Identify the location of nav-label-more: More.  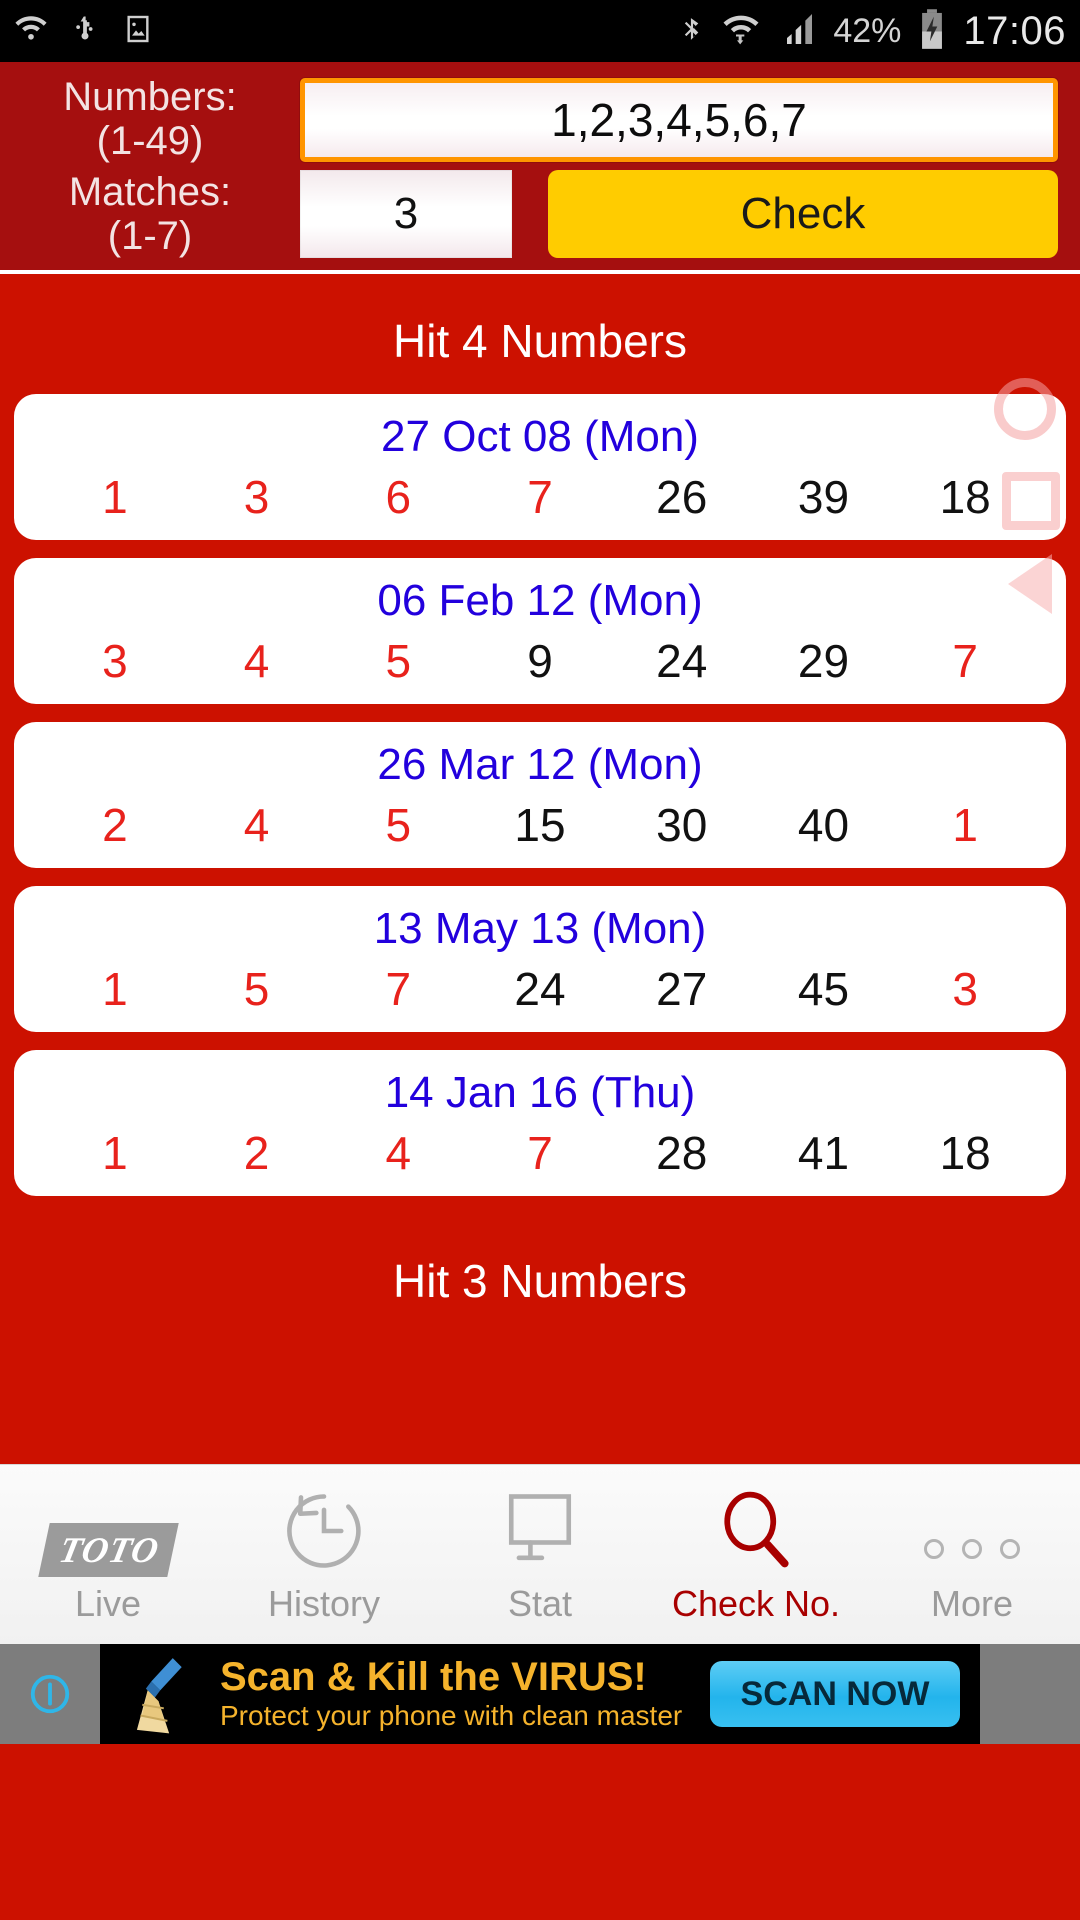
(972, 1603).